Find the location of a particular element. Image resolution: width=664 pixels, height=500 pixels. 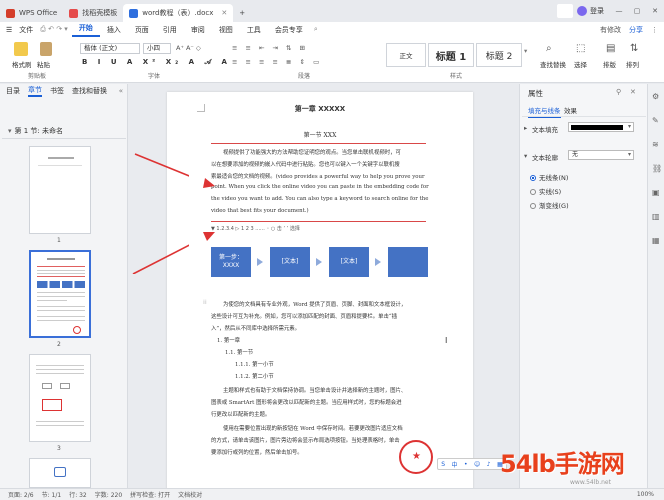

radio-no-line: 无线条(N) is located at coordinates (549, 177).